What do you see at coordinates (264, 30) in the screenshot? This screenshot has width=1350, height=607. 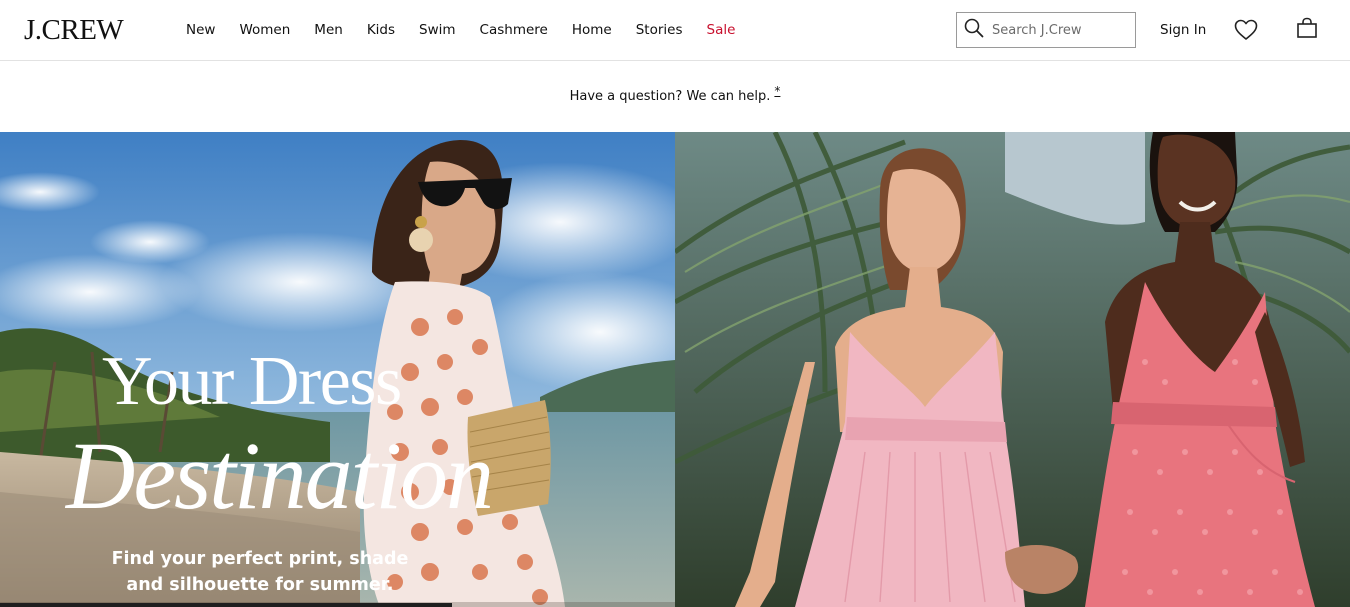 I see `nav-item-women: Women` at bounding box center [264, 30].